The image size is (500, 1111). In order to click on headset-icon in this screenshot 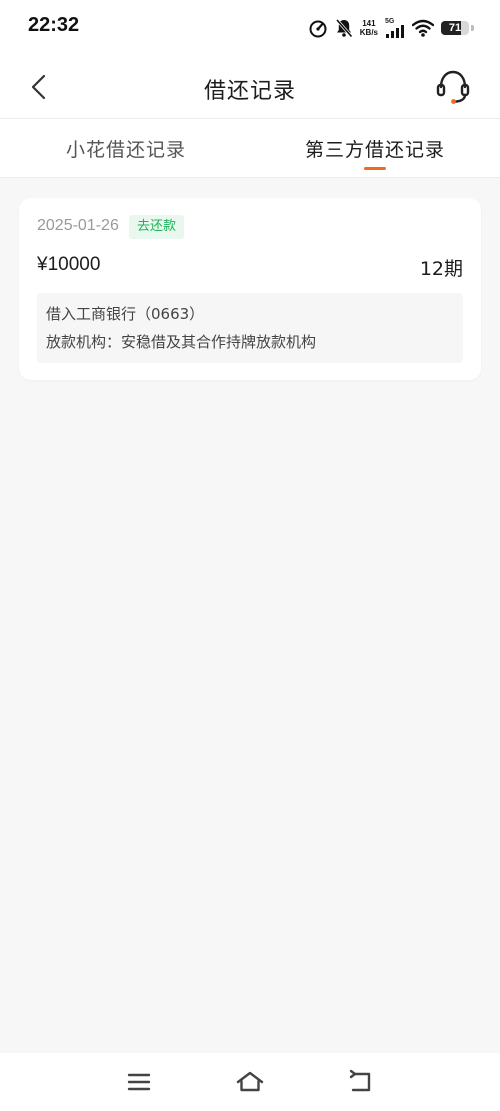, I will do `click(453, 87)`.